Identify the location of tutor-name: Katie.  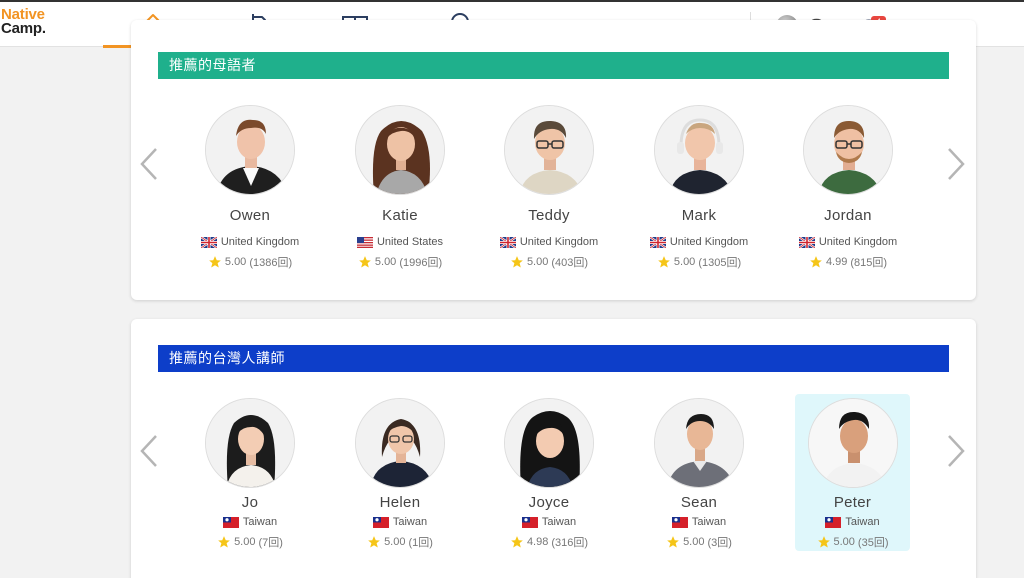
(400, 215).